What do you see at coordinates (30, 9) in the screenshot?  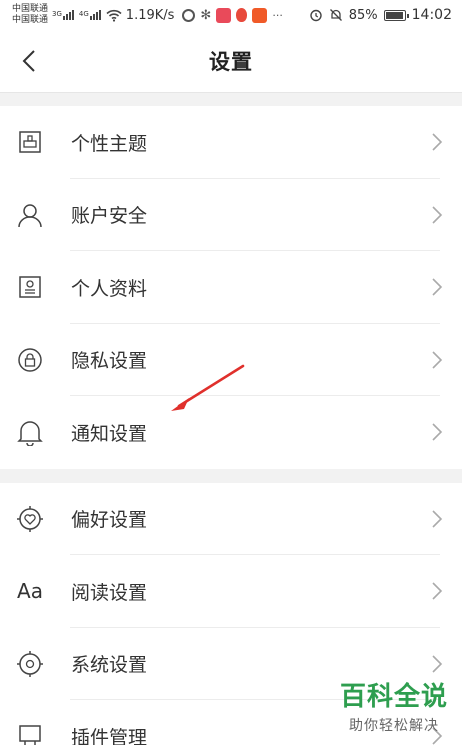 I see `carrier-1: 中国联通` at bounding box center [30, 9].